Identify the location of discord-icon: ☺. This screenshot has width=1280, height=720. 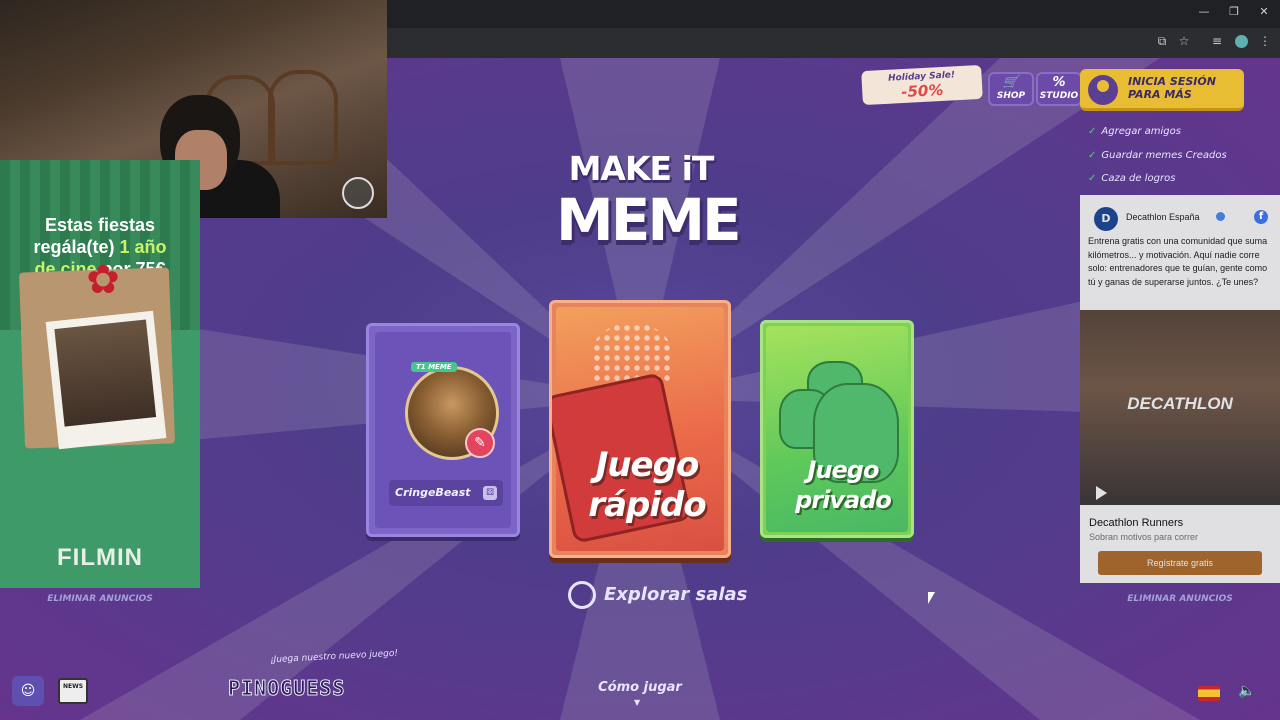
(28, 691).